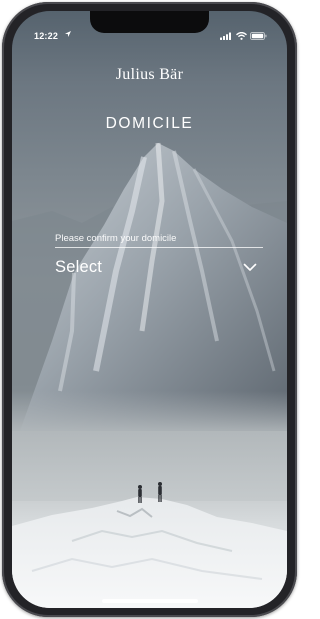 The image size is (320, 619). I want to click on device-notch, so click(149, 22).